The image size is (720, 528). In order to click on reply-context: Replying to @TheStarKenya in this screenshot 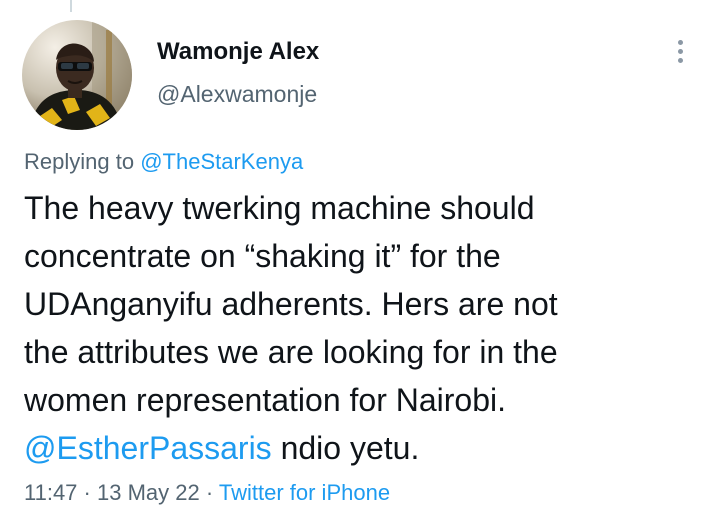, I will do `click(163, 162)`.